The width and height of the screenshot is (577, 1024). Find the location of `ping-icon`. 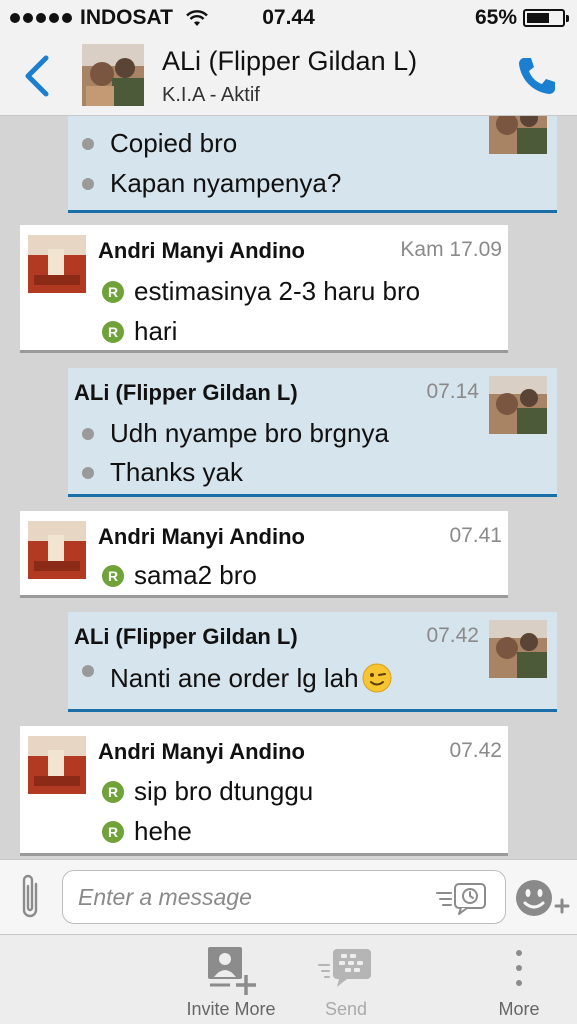

ping-icon is located at coordinates (462, 898).